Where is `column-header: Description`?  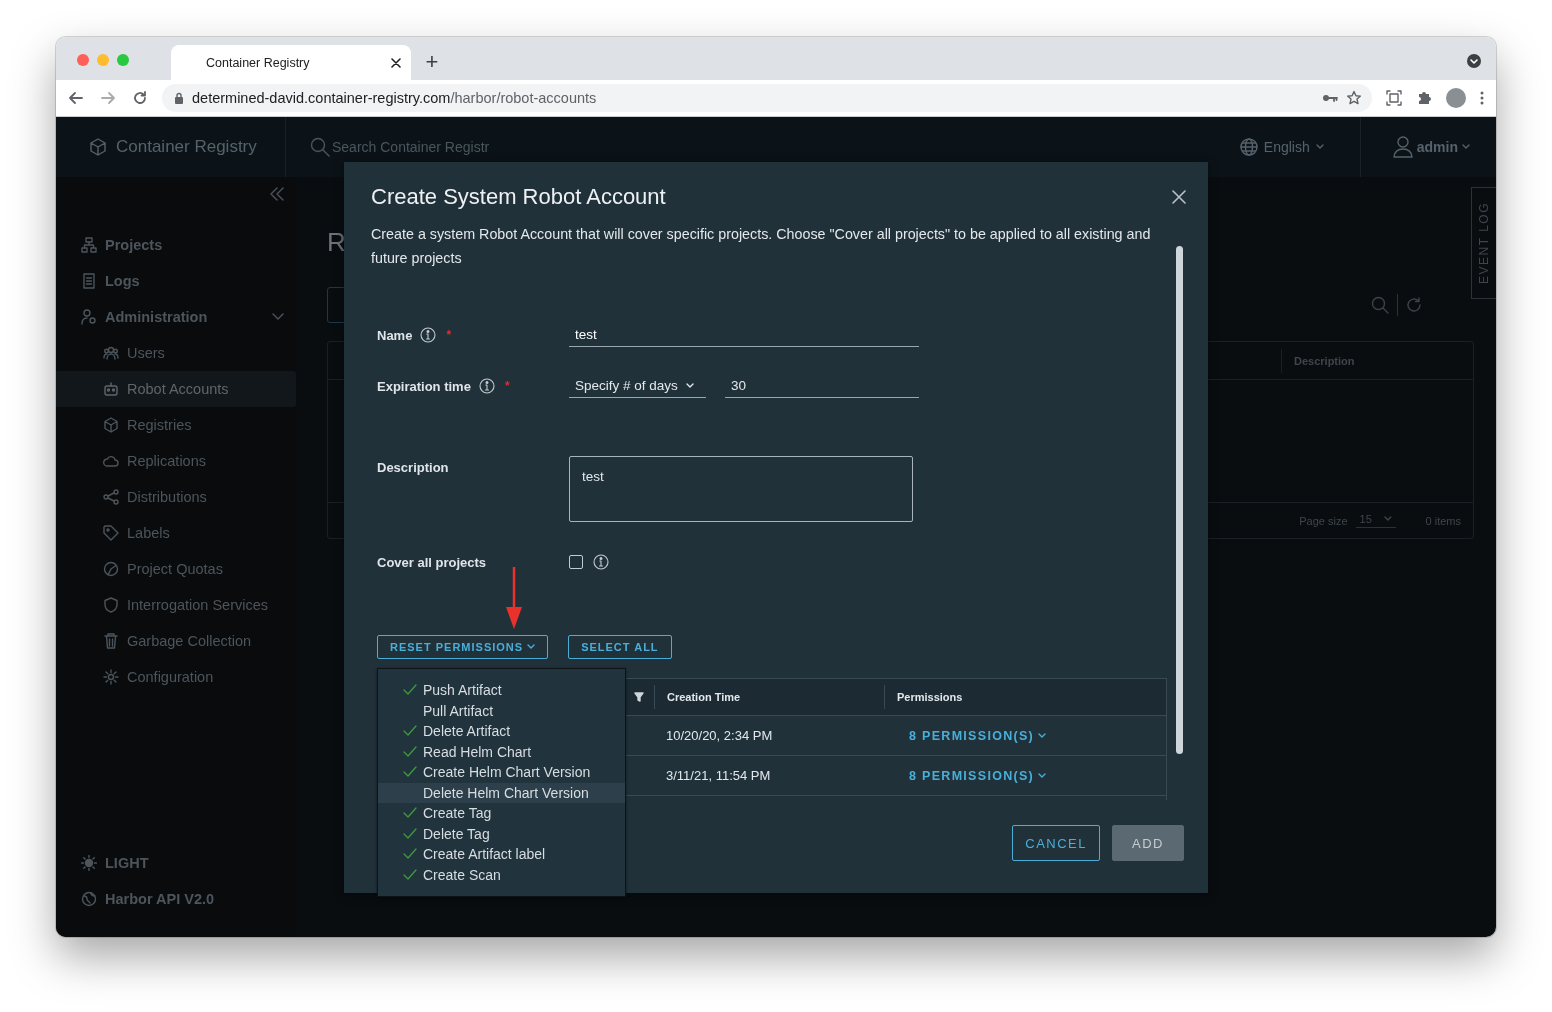 column-header: Description is located at coordinates (1377, 360).